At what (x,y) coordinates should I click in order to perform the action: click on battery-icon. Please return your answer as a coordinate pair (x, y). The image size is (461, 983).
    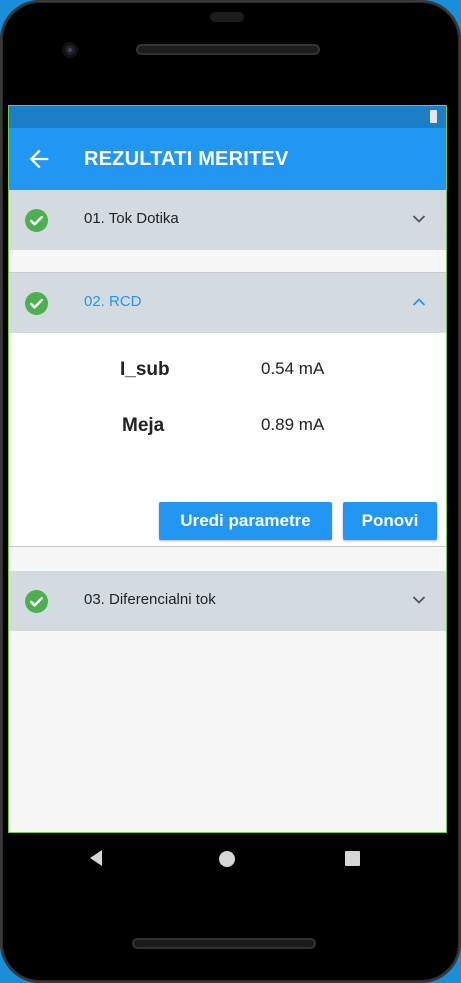
    Looking at the image, I should click on (433, 116).